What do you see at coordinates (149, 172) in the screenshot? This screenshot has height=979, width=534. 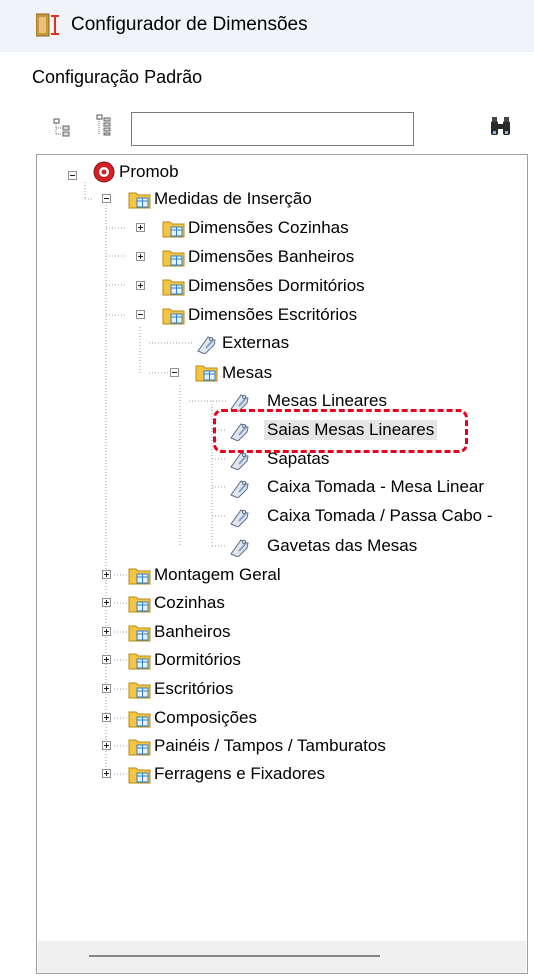 I see `tree-node-promob: Promob` at bounding box center [149, 172].